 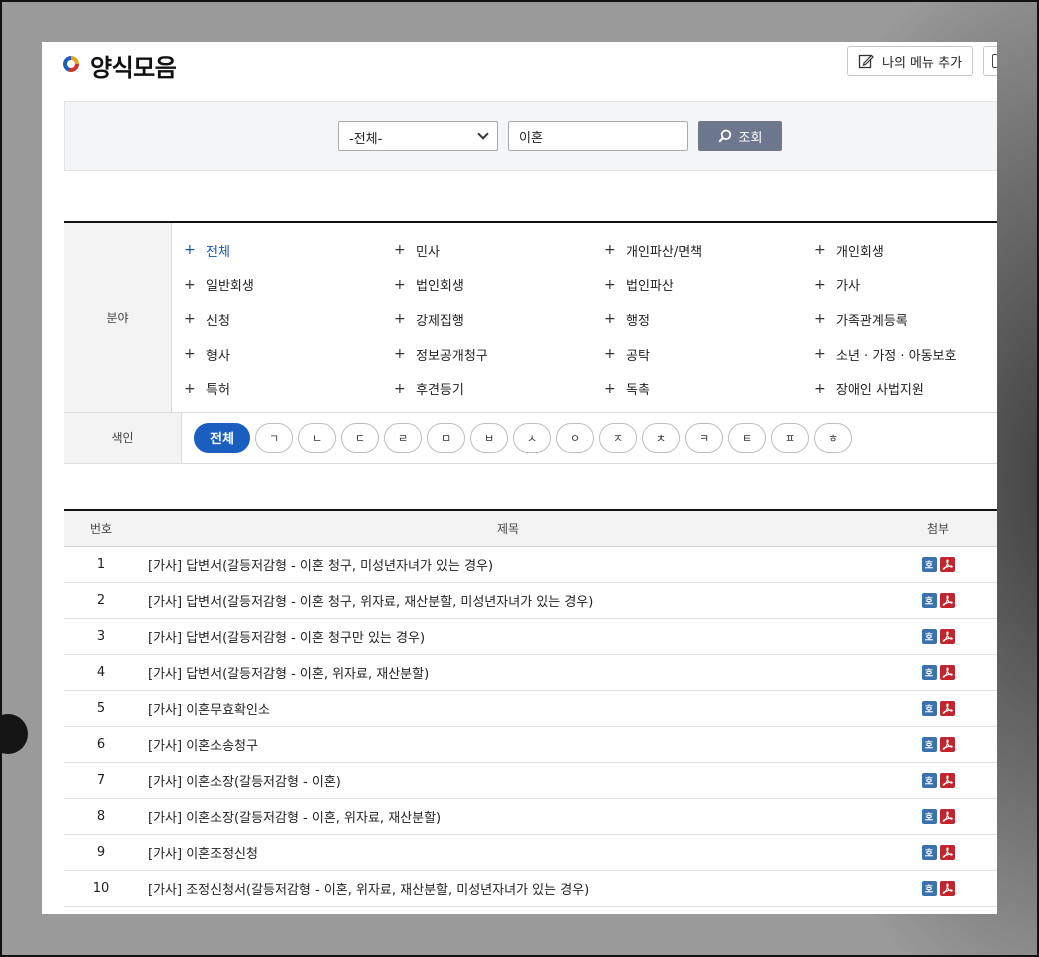 I want to click on search-input, so click(x=598, y=136).